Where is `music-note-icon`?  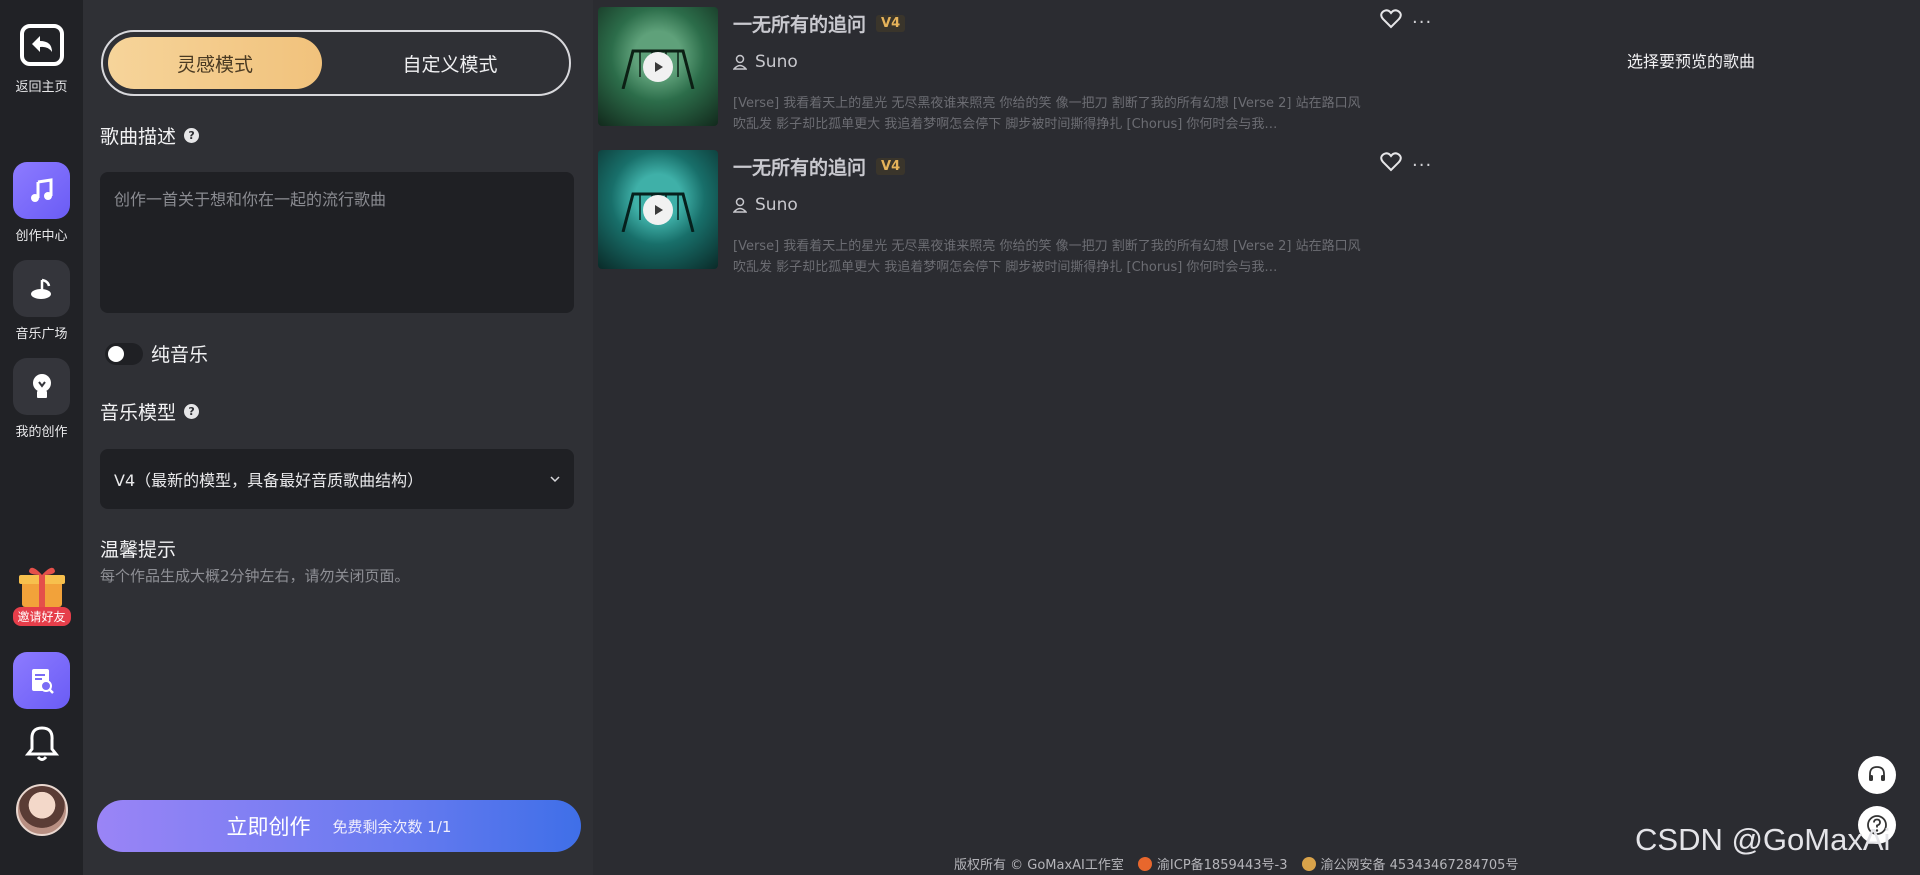 music-note-icon is located at coordinates (41, 189).